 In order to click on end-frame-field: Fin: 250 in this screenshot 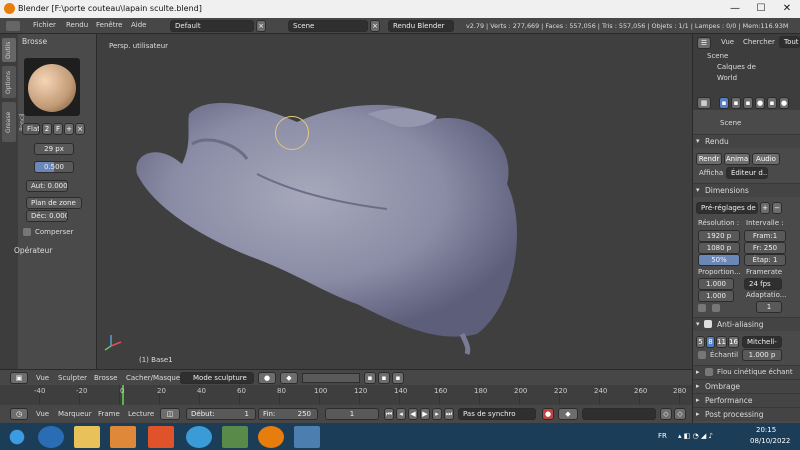, I will do `click(288, 414)`.